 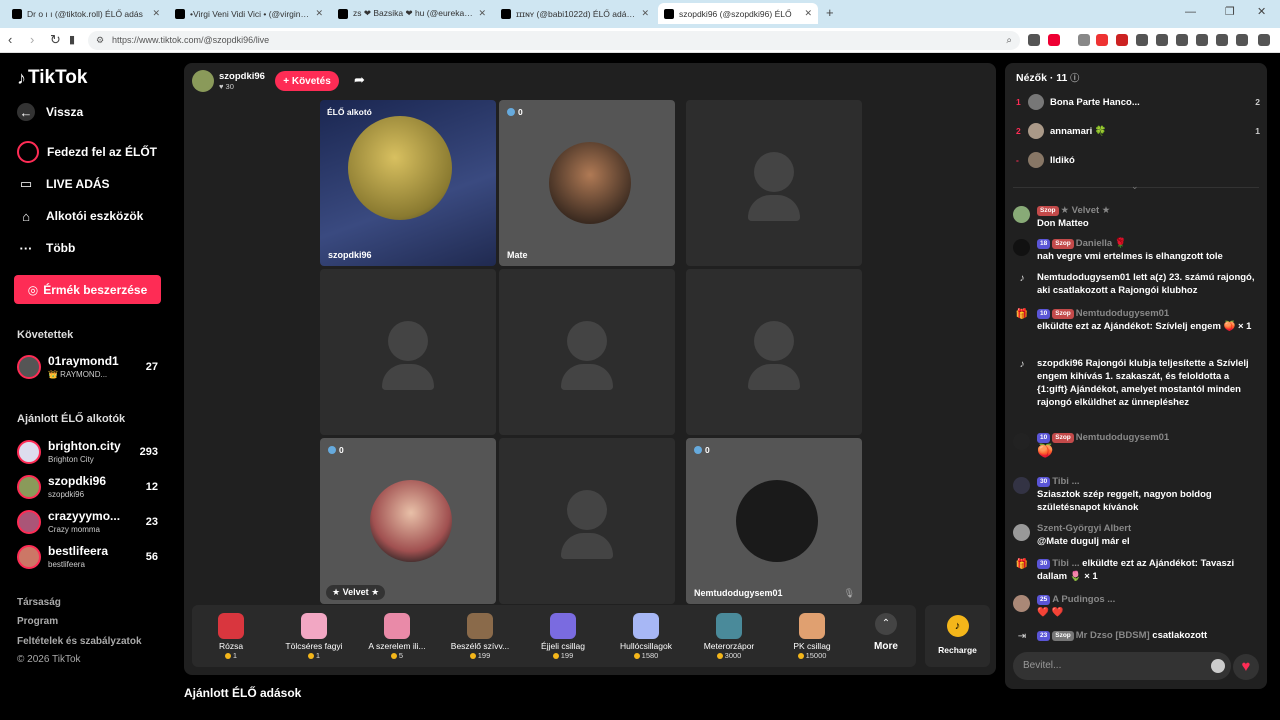 I want to click on site-info-icon: ⚙, so click(x=100, y=40).